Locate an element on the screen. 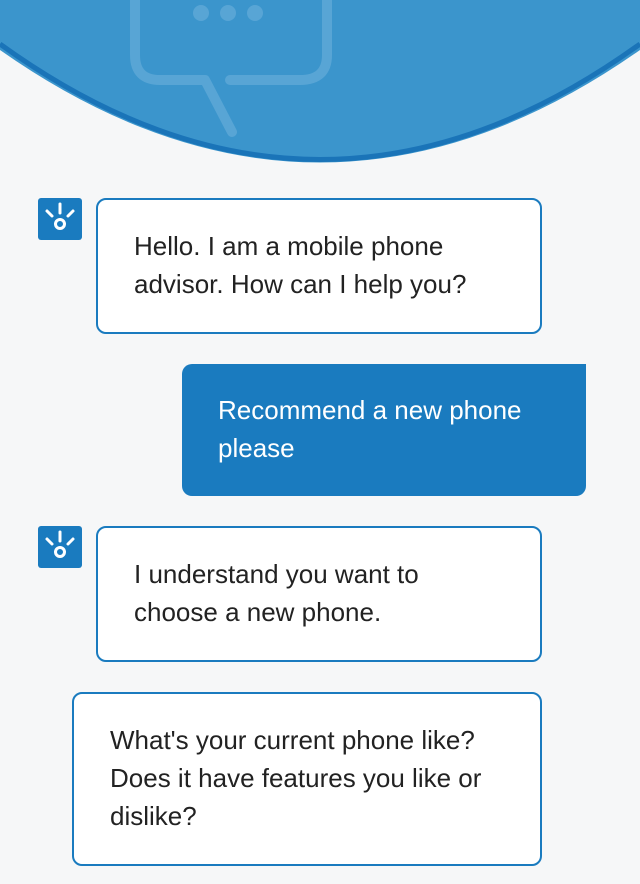  user-message: Recommend a new phone please is located at coordinates (384, 430).